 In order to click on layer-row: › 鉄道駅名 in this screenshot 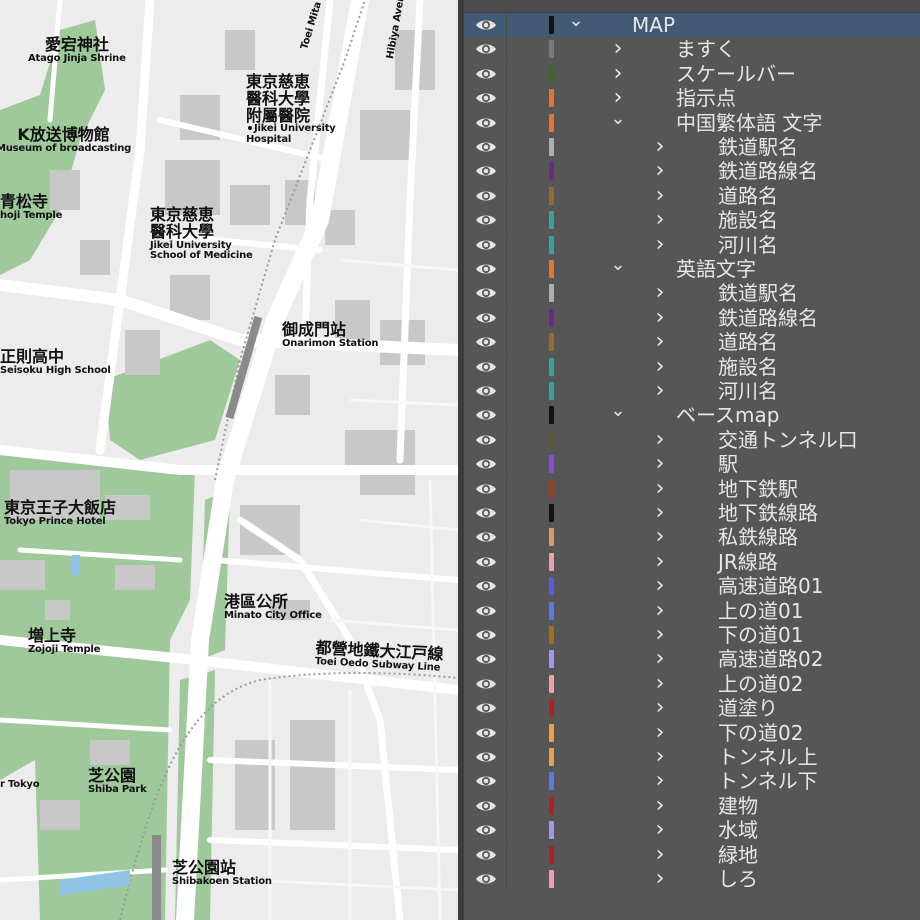, I will do `click(692, 147)`.